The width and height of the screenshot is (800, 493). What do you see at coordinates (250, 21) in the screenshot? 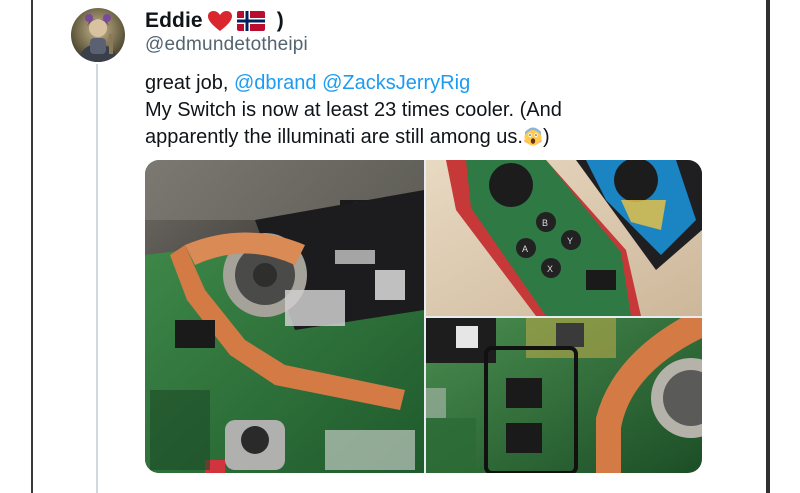
I see `norway-flag-icon` at bounding box center [250, 21].